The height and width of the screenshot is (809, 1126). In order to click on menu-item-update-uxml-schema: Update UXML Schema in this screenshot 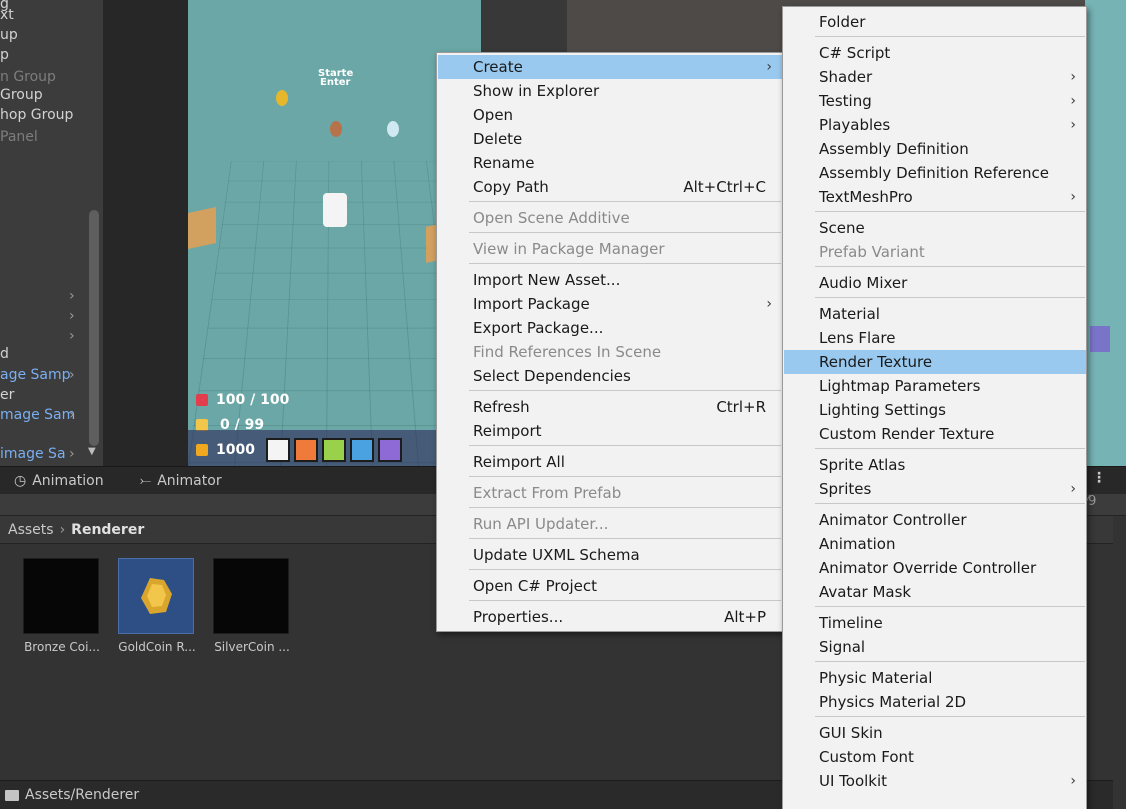, I will do `click(610, 555)`.